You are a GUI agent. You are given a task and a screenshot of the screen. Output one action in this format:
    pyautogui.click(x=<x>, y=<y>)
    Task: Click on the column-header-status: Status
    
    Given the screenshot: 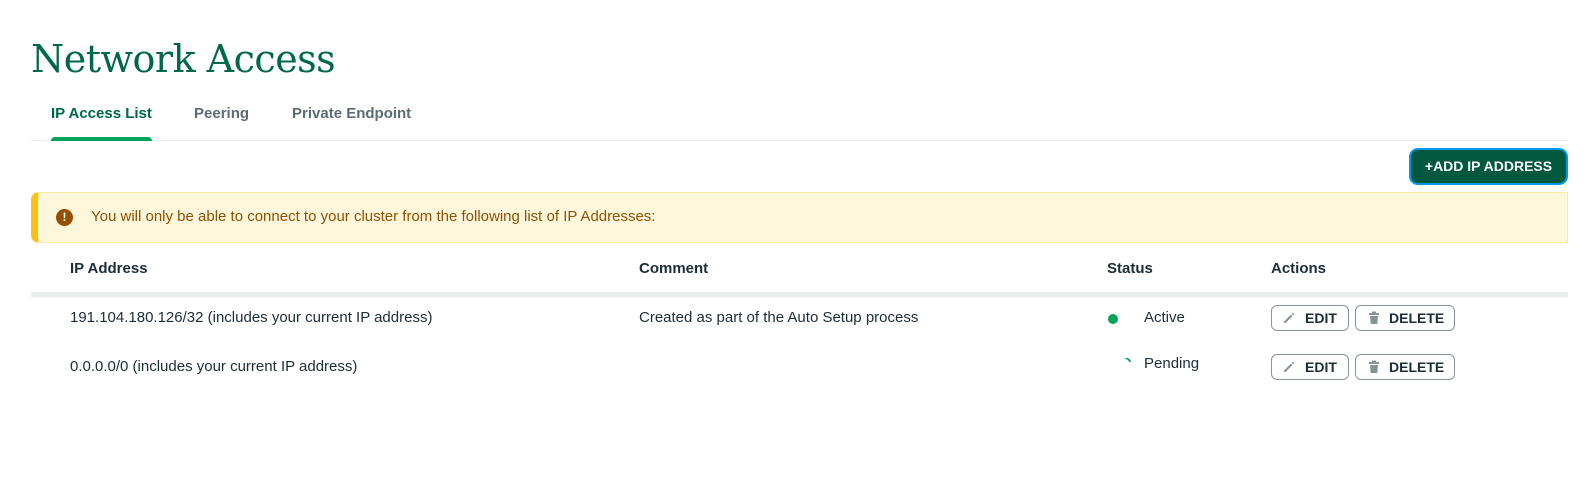 What is the action you would take?
    pyautogui.click(x=1130, y=268)
    